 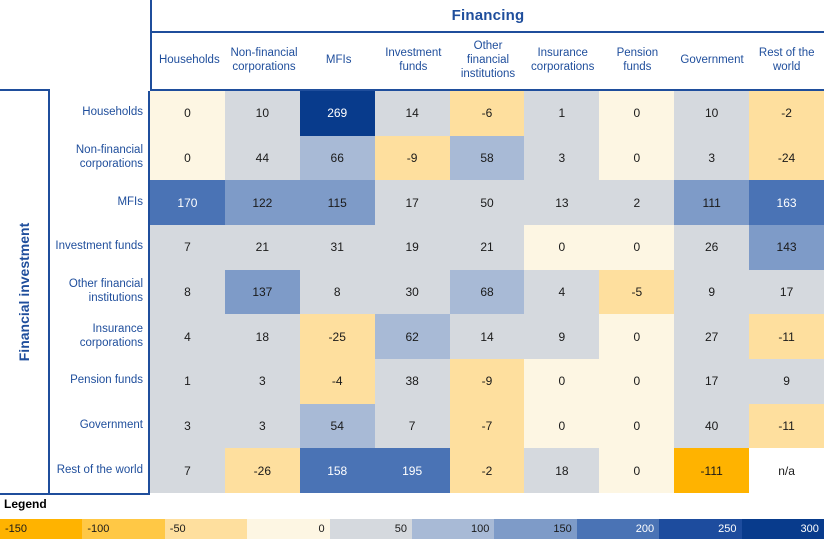 What do you see at coordinates (262, 158) in the screenshot?
I see `heatmap-cell: 44` at bounding box center [262, 158].